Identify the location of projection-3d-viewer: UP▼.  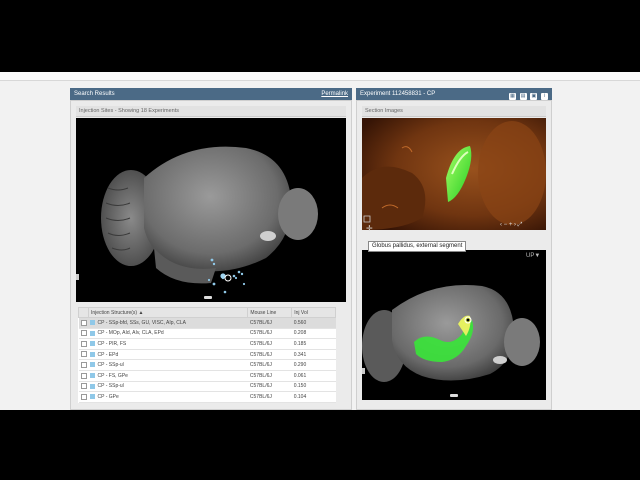
(454, 325).